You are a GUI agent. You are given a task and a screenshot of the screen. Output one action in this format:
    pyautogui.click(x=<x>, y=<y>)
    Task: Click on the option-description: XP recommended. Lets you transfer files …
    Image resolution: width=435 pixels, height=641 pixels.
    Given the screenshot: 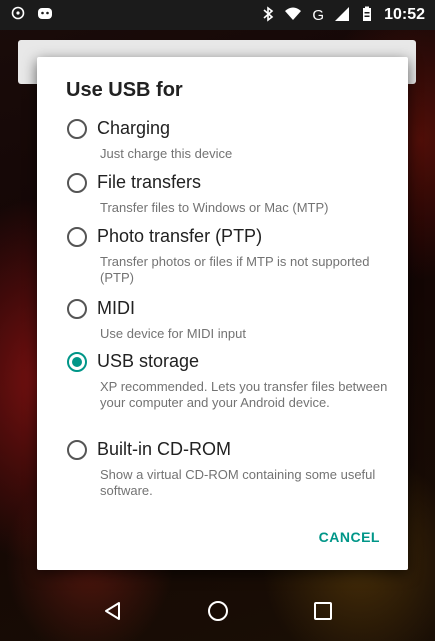 What is the action you would take?
    pyautogui.click(x=244, y=394)
    